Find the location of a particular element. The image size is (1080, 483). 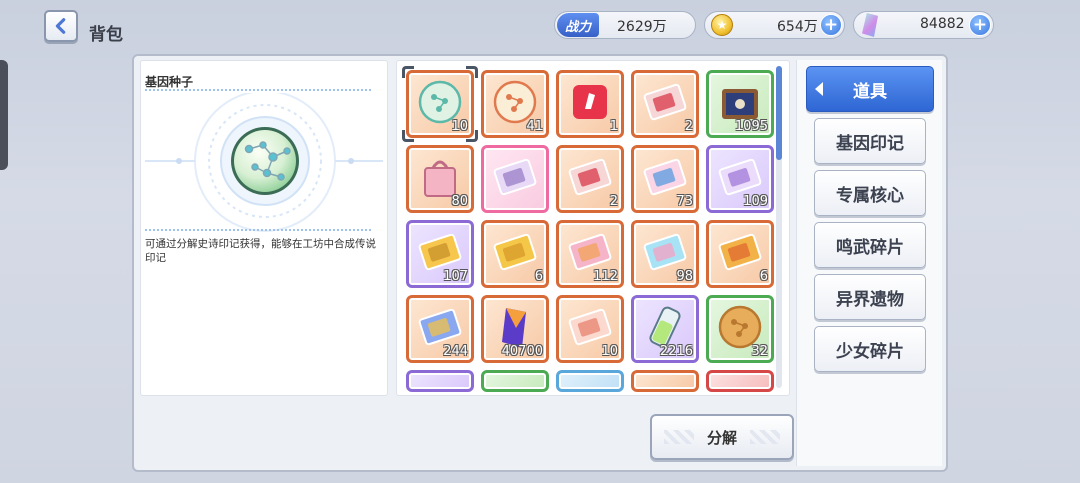

item-count: 80 is located at coordinates (459, 201).